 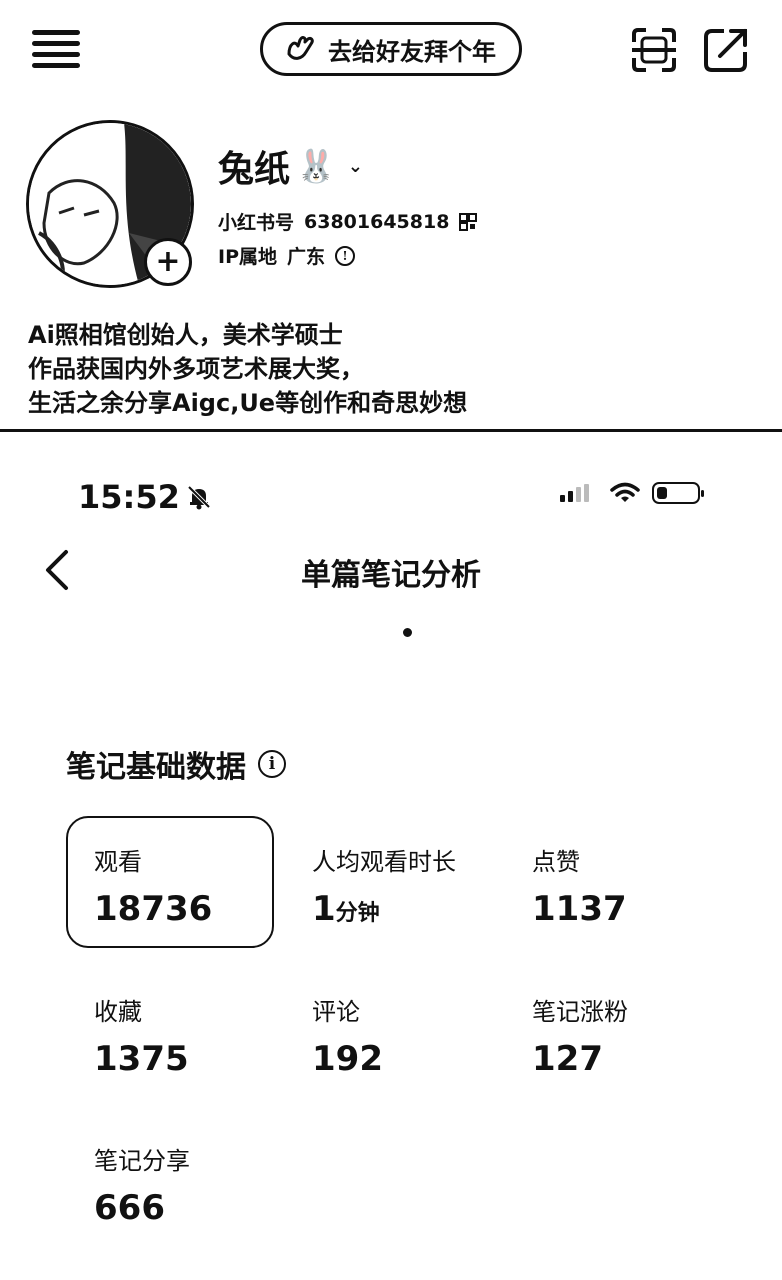 What do you see at coordinates (168, 262) in the screenshot?
I see `add-icon: +` at bounding box center [168, 262].